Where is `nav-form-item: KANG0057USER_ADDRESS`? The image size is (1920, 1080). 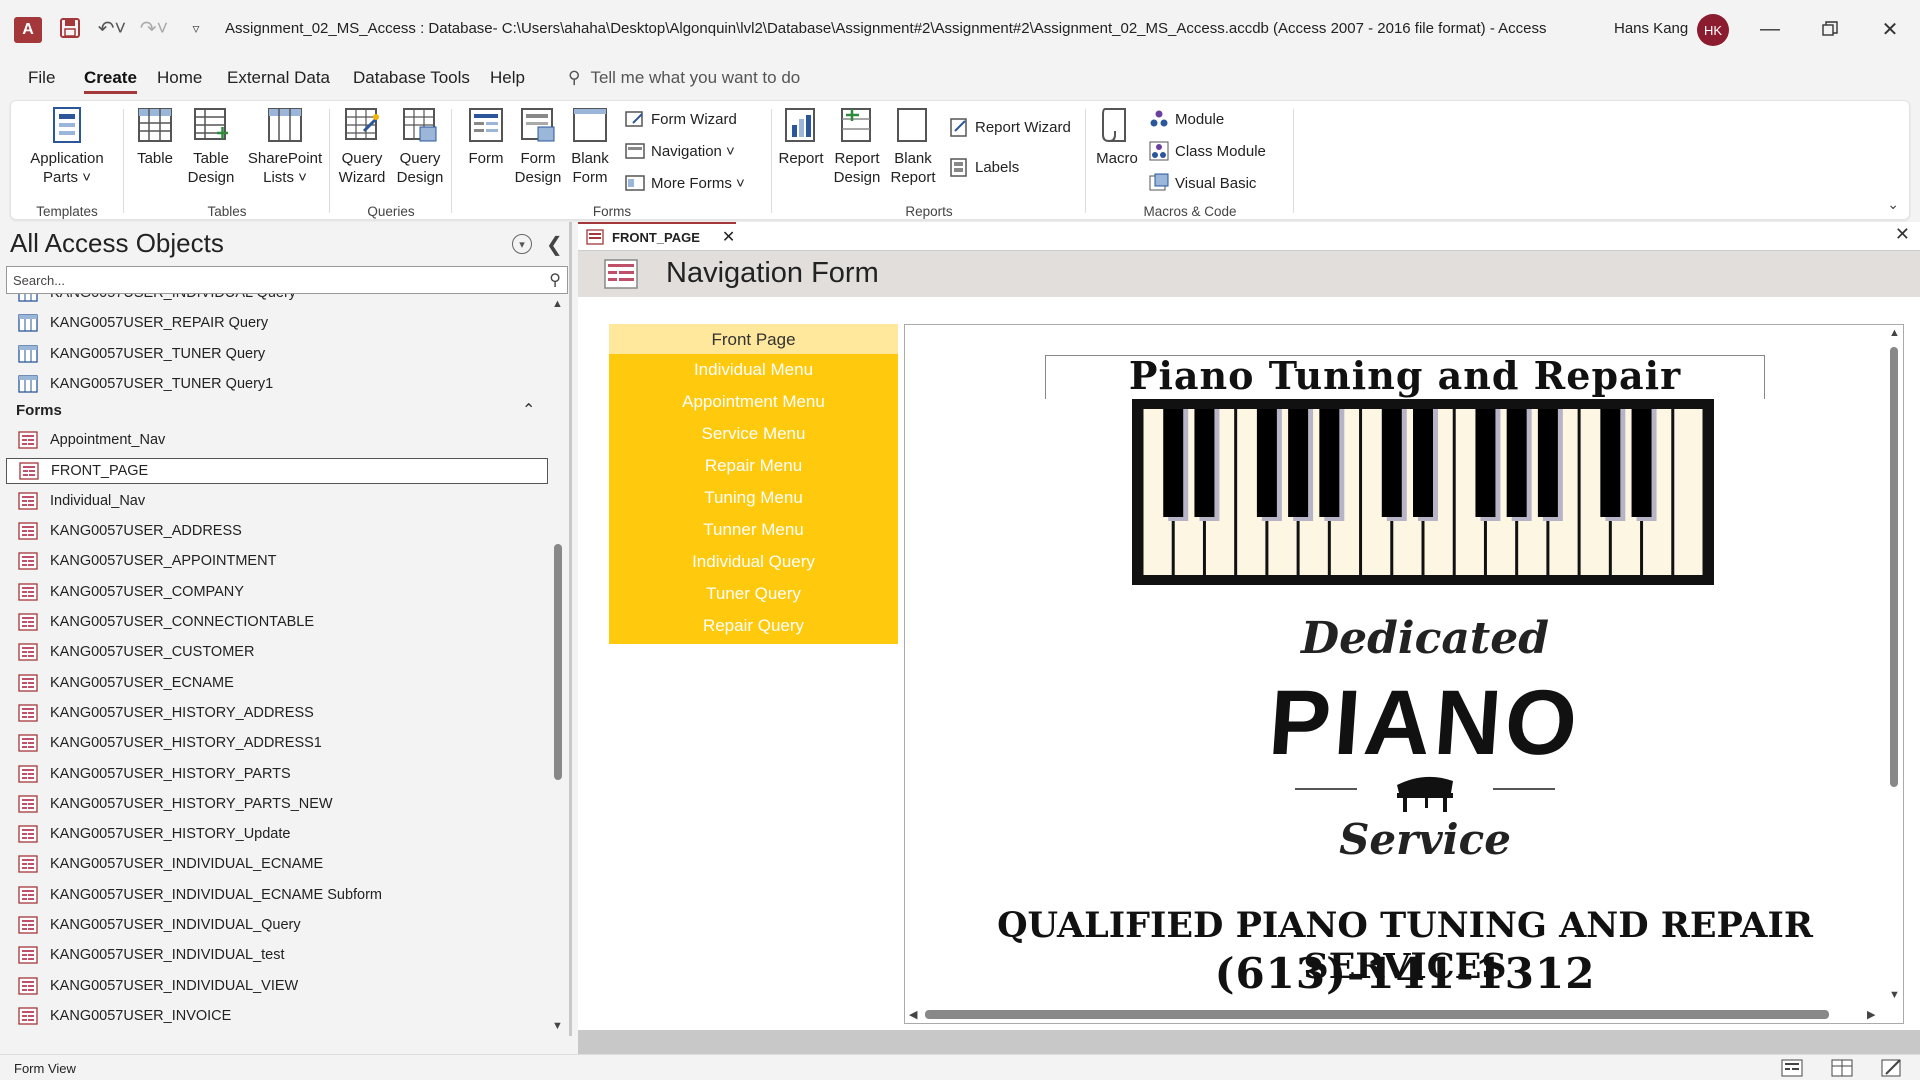
nav-form-item: KANG0057USER_ADDRESS is located at coordinates (130, 531).